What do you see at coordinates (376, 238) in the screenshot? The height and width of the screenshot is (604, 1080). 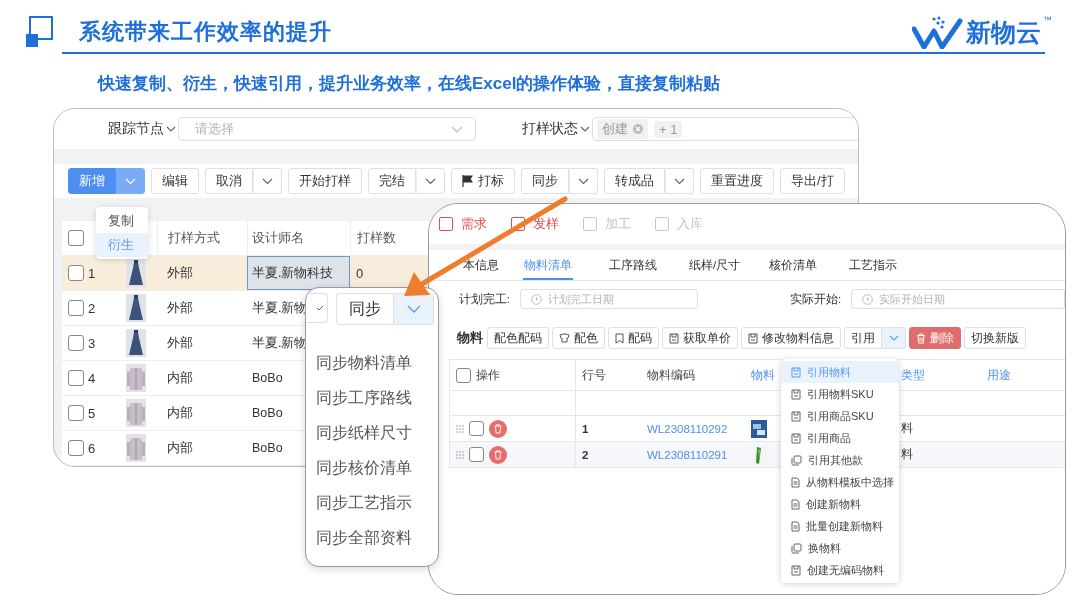 I see `column-header: 打样数` at bounding box center [376, 238].